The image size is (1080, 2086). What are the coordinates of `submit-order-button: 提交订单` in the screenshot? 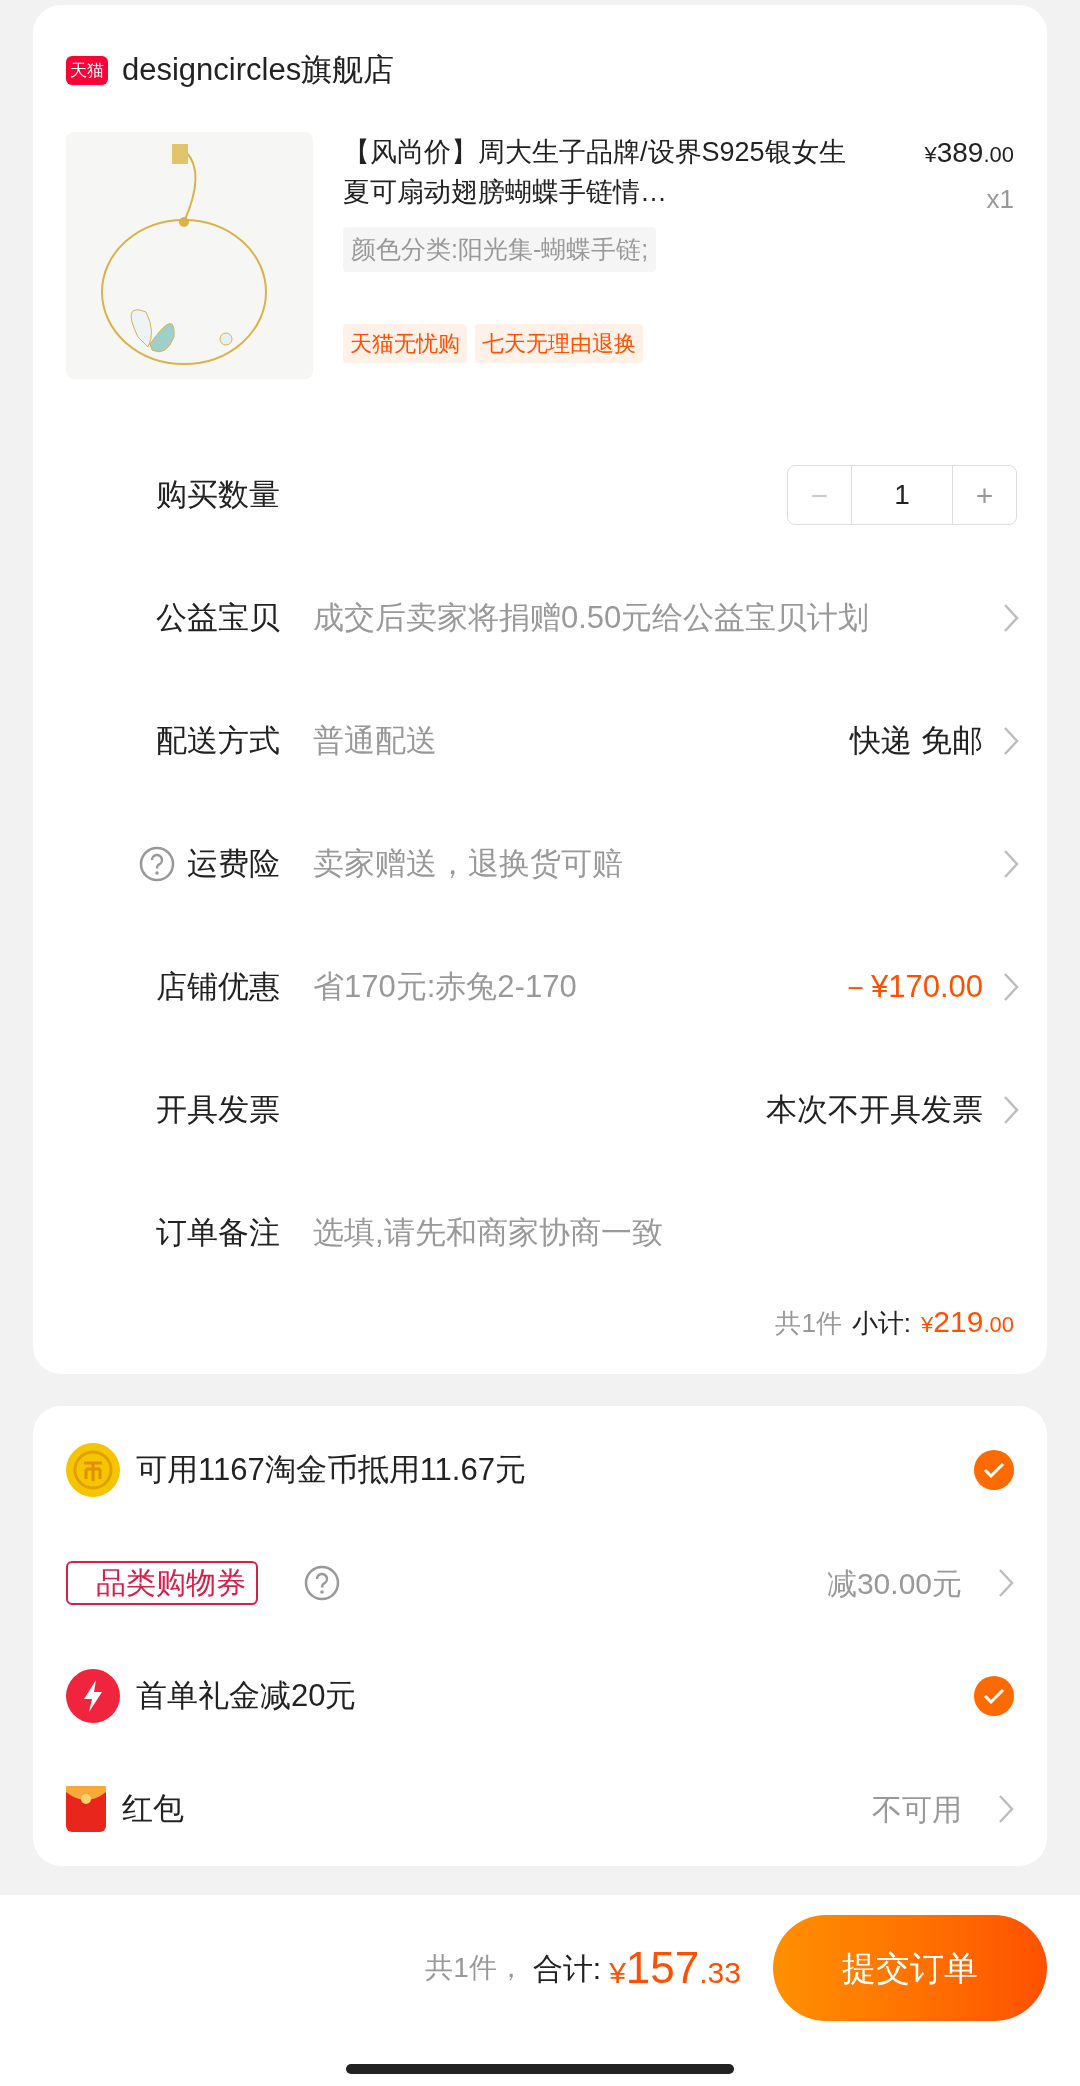 It's located at (910, 1968).